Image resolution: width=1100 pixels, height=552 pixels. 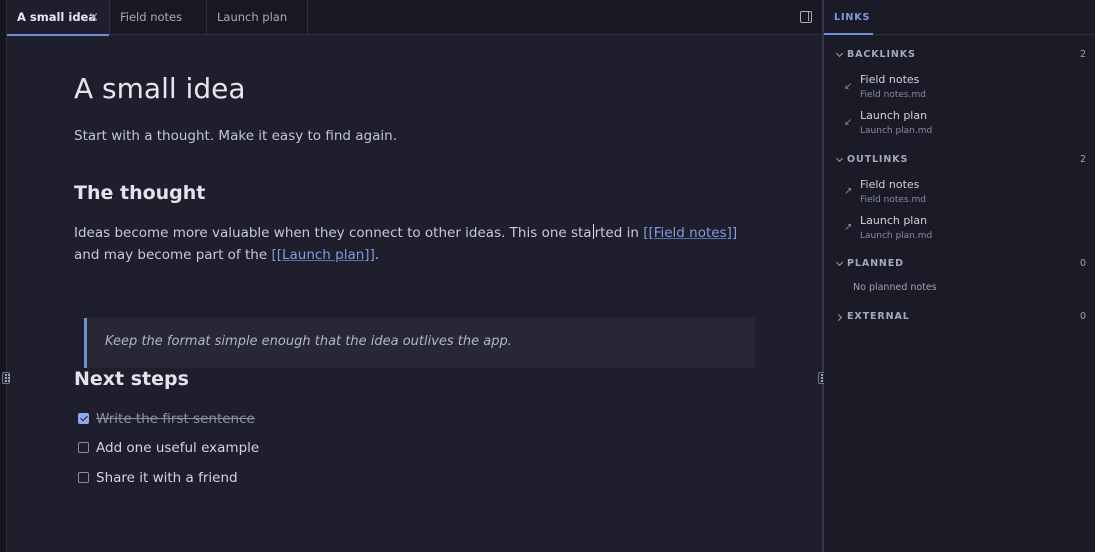 What do you see at coordinates (959, 17) in the screenshot?
I see `panel-header: LINKS` at bounding box center [959, 17].